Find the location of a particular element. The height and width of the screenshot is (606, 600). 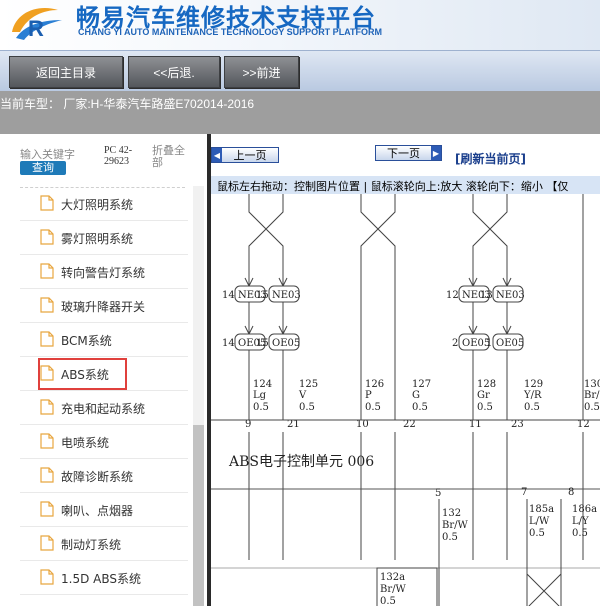

wire-number: 132a is located at coordinates (392, 577).